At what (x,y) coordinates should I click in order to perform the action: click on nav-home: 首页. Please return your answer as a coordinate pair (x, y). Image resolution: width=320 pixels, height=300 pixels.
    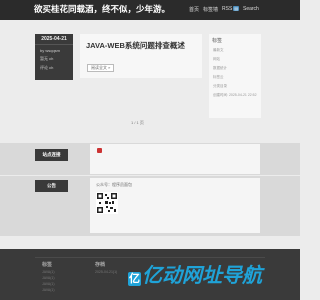
    Looking at the image, I should click on (194, 9).